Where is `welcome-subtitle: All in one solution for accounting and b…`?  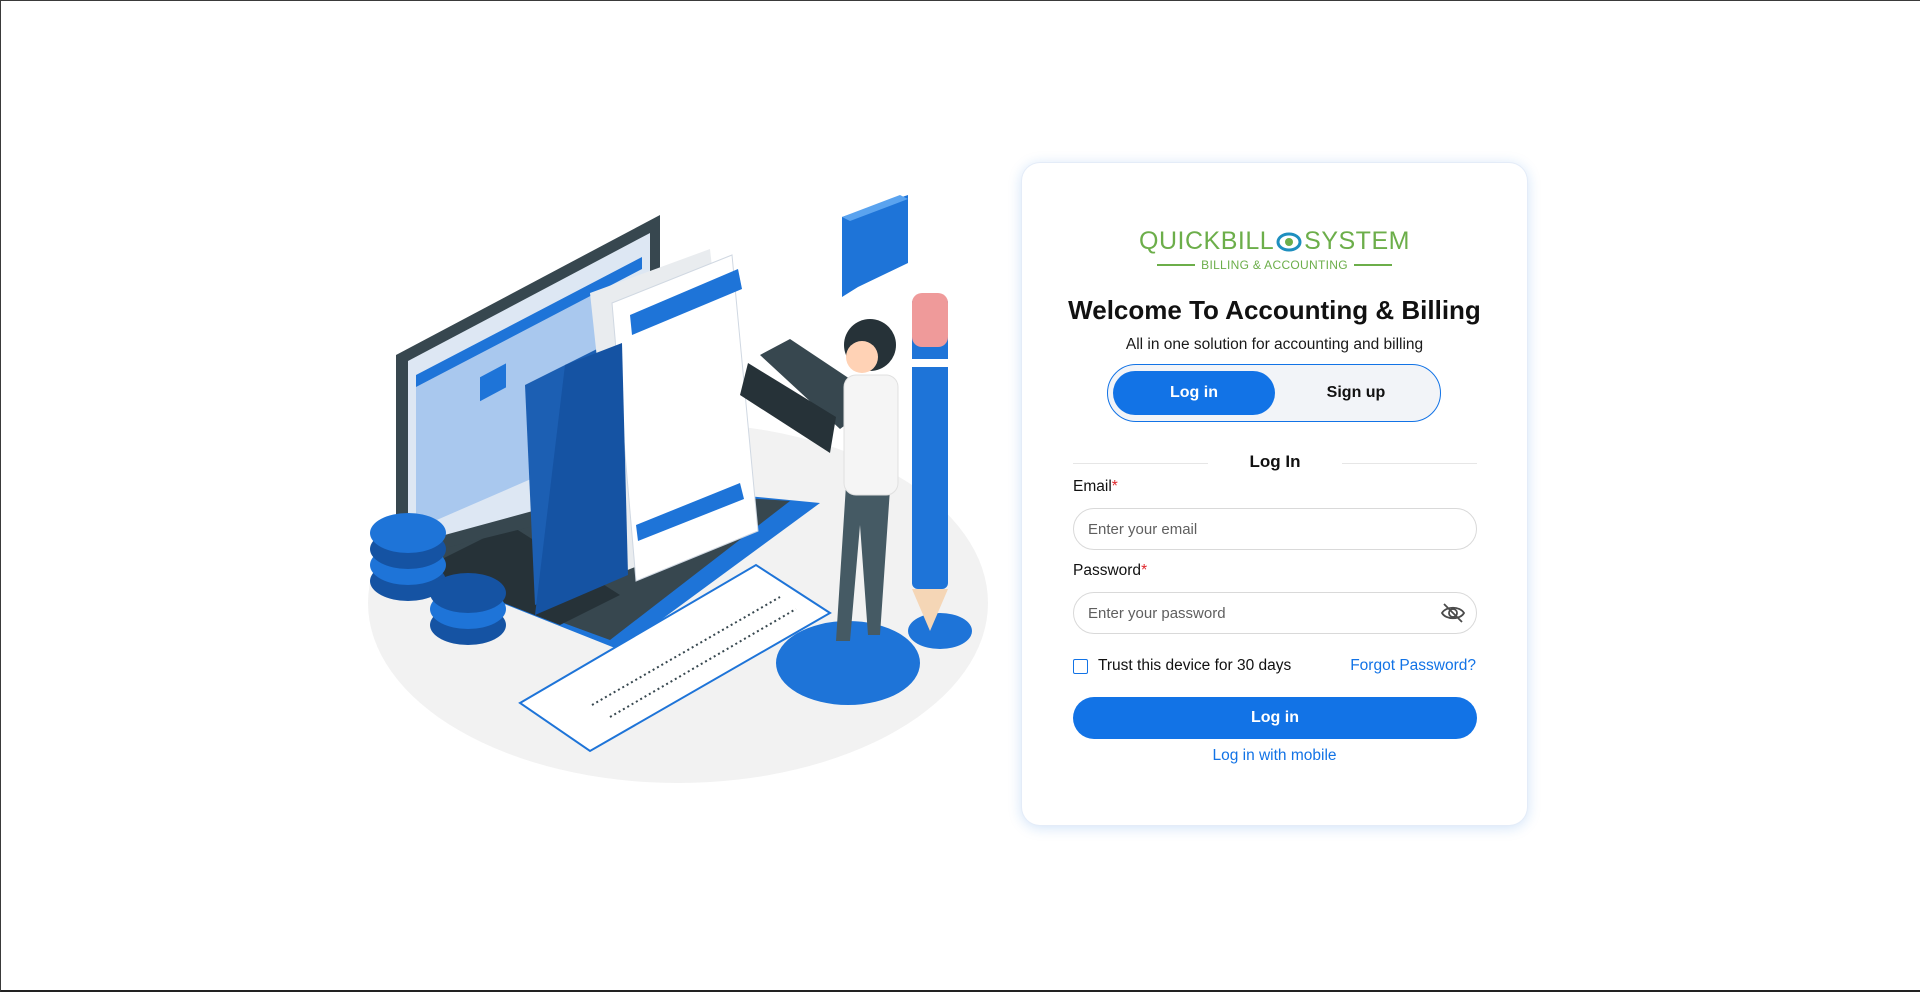 welcome-subtitle: All in one solution for accounting and b… is located at coordinates (1274, 344).